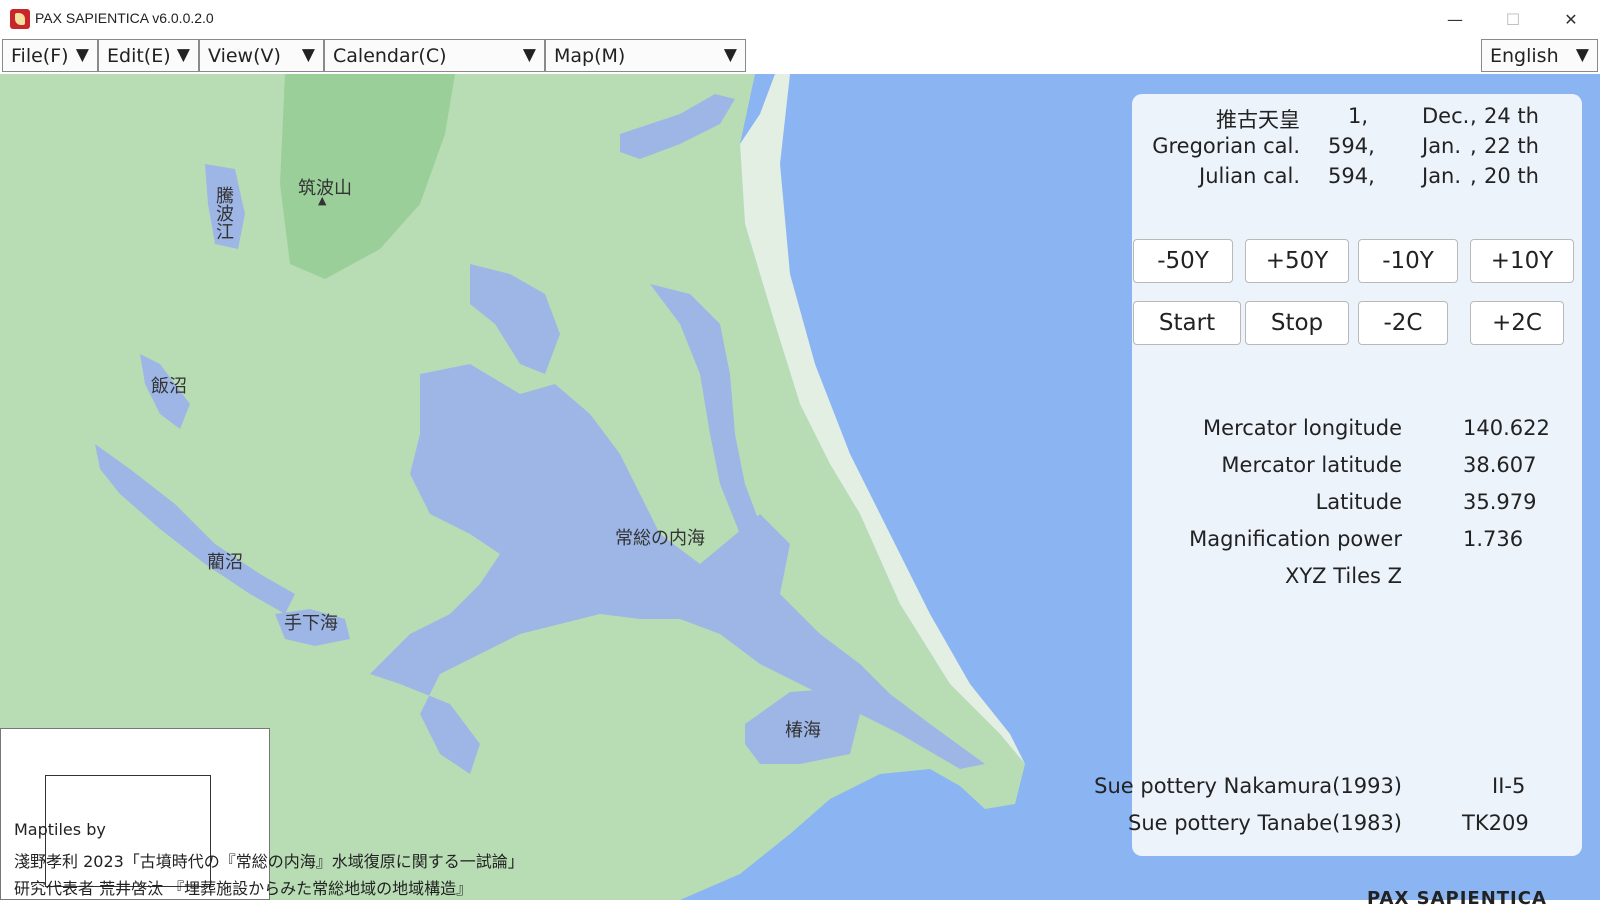 This screenshot has width=1600, height=909. I want to click on map-label-tobanoe: 騰波江, so click(223, 213).